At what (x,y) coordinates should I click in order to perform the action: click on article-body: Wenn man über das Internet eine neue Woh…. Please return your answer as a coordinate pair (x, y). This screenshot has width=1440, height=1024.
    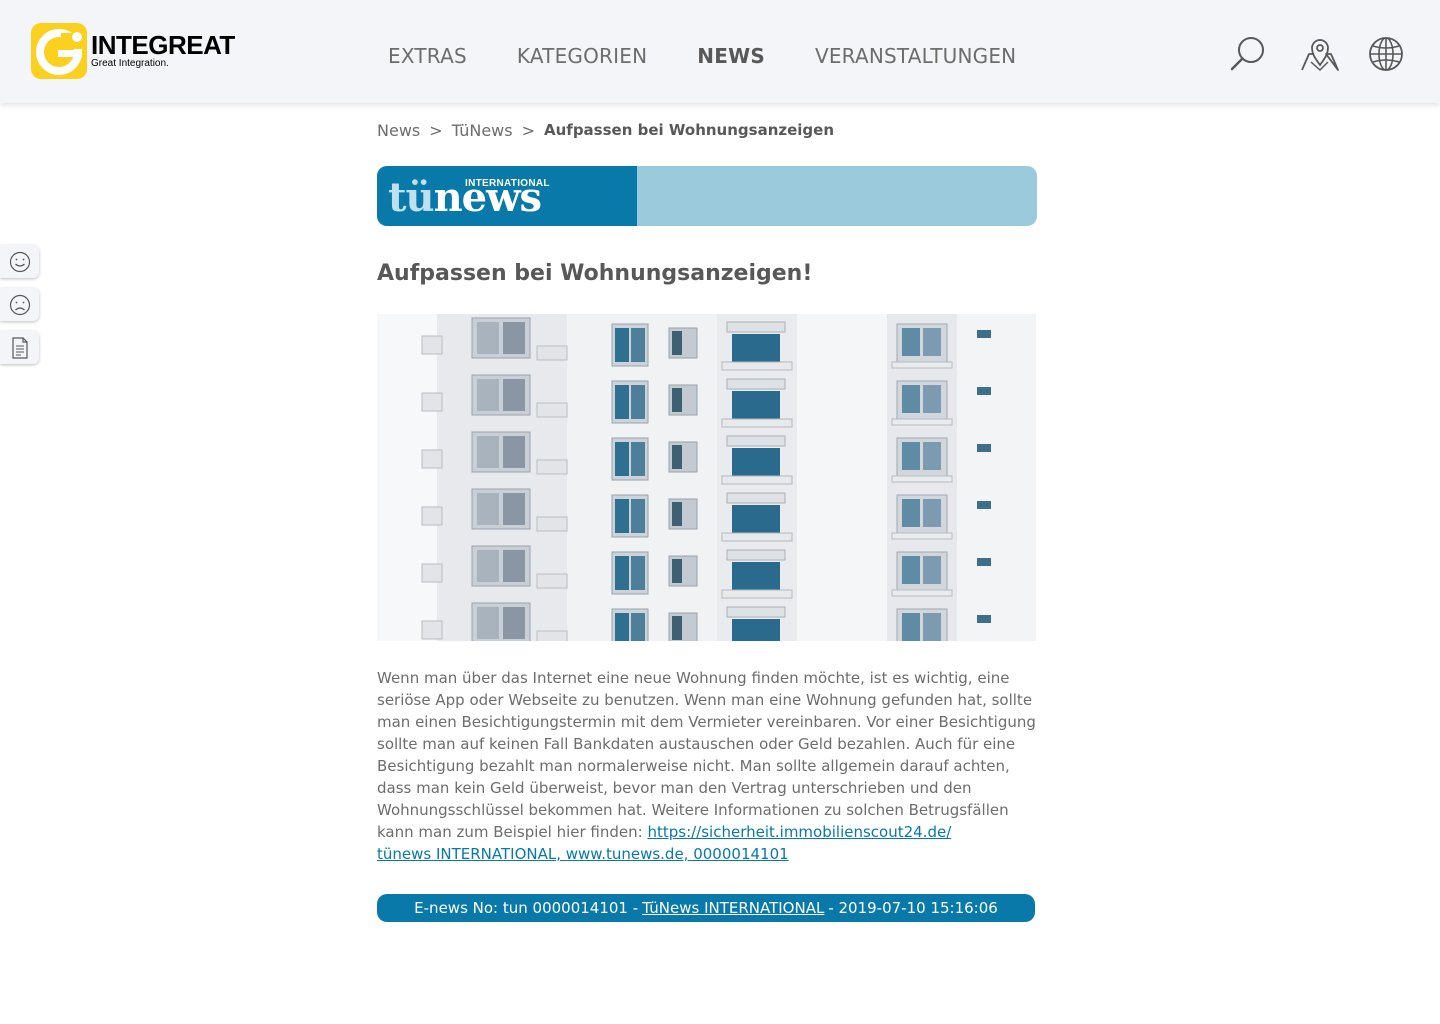
    Looking at the image, I should click on (707, 766).